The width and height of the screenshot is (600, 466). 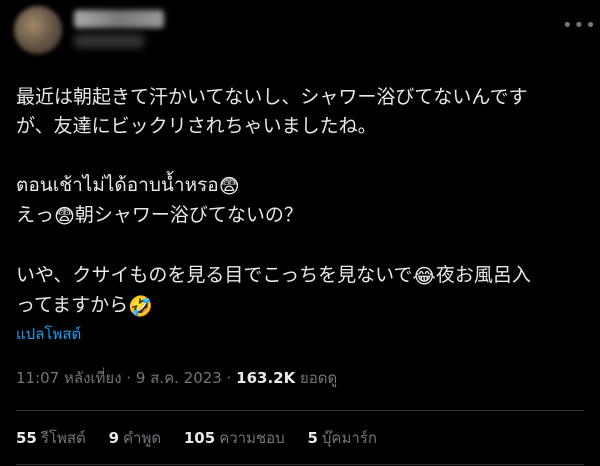 I want to click on post-text-line: ตอนเช้าไม่ได้อาบน้ำหรอ😨, so click(x=302, y=186).